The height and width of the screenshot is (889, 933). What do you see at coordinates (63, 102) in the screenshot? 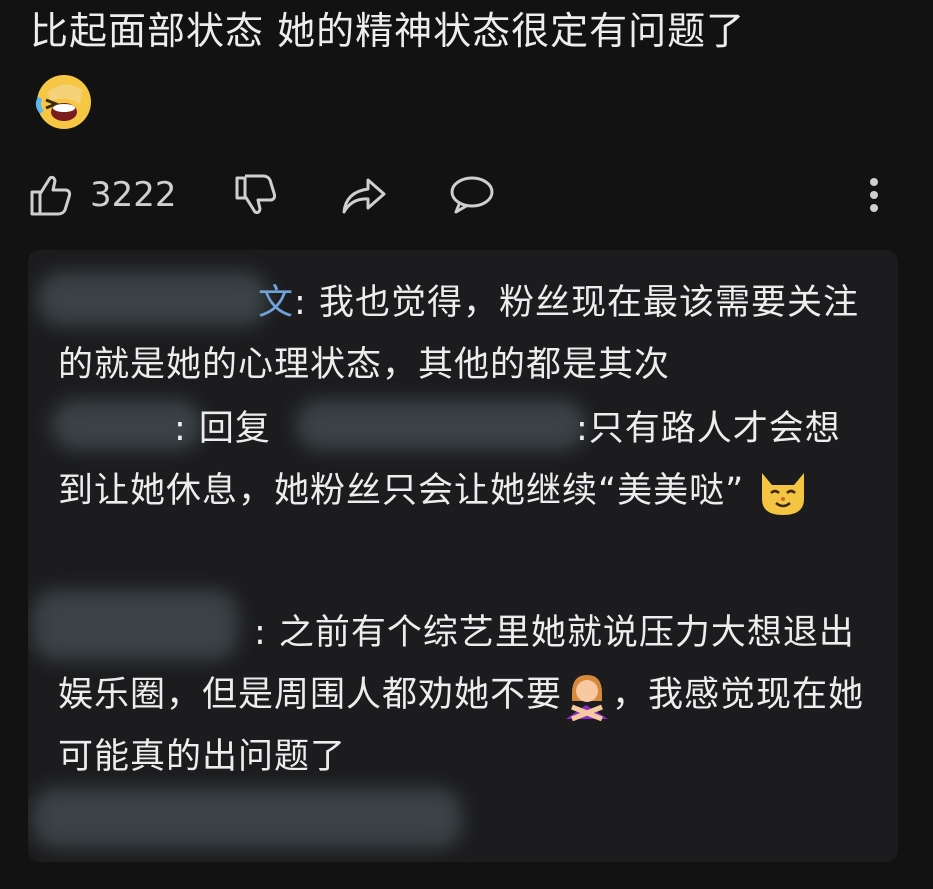
I see `grinning-squinting-face-emoji` at bounding box center [63, 102].